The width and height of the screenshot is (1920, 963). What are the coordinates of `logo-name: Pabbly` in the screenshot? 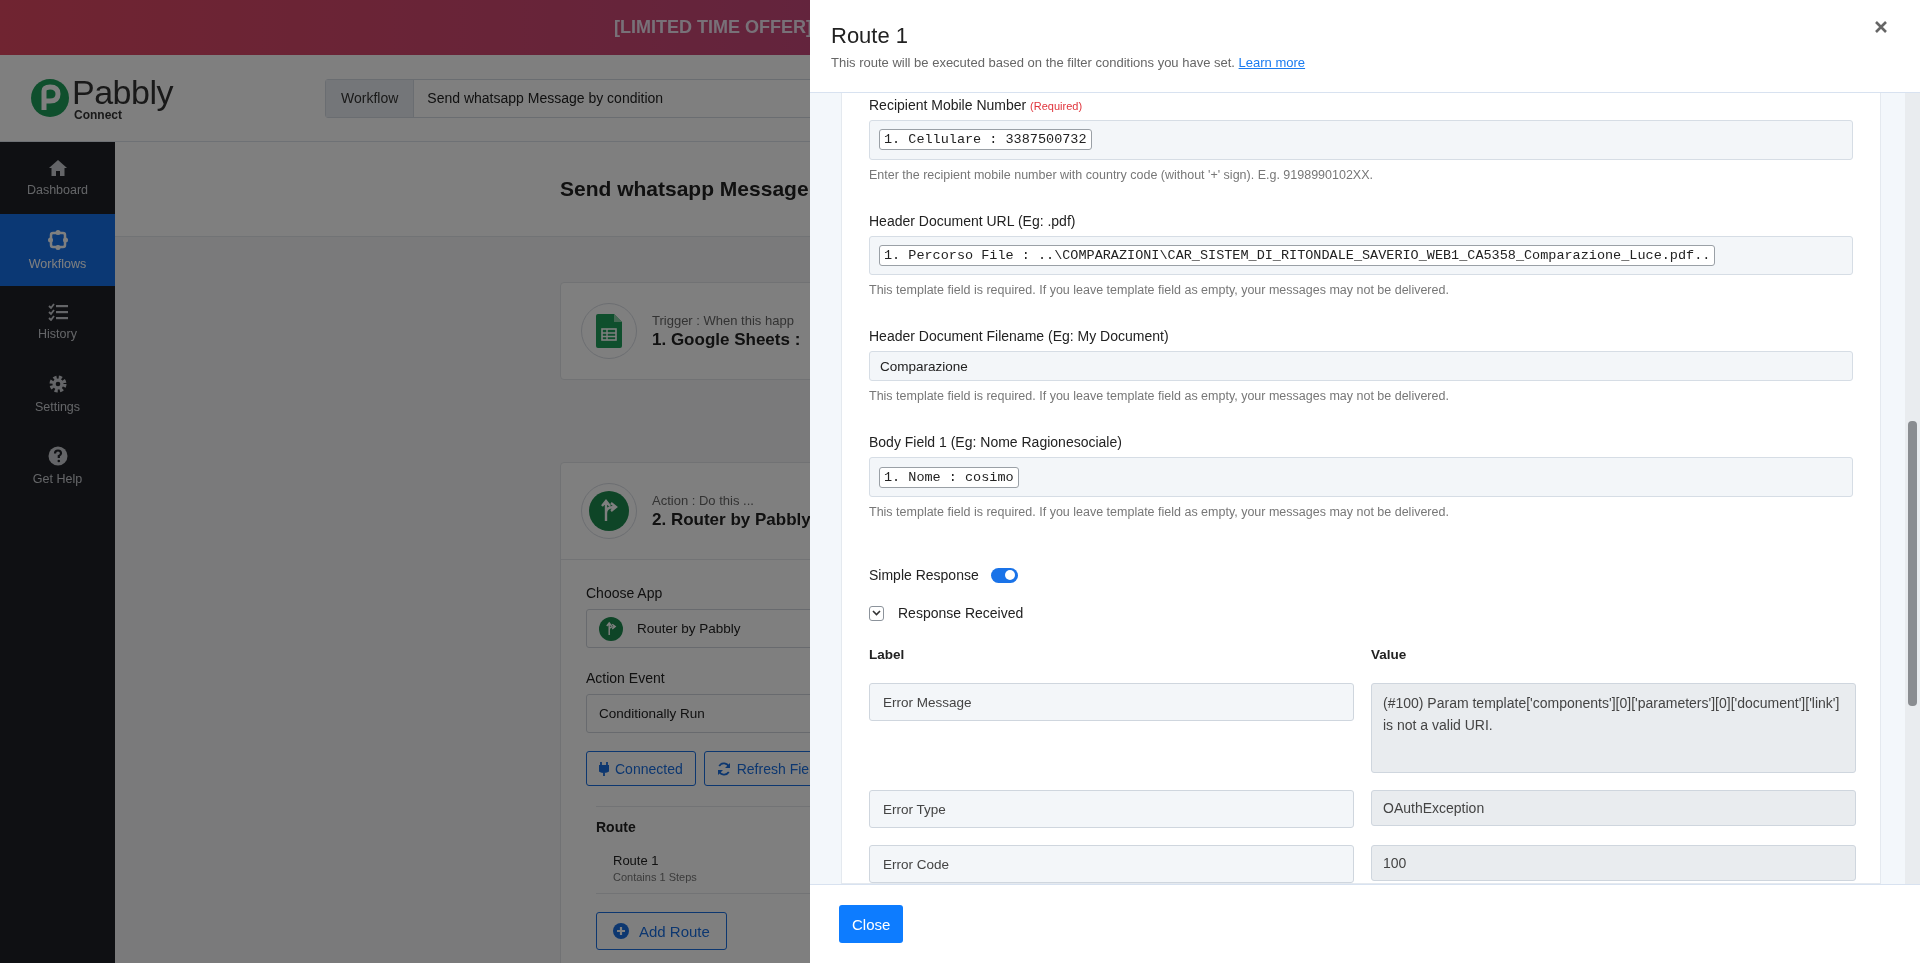 It's located at (122, 92).